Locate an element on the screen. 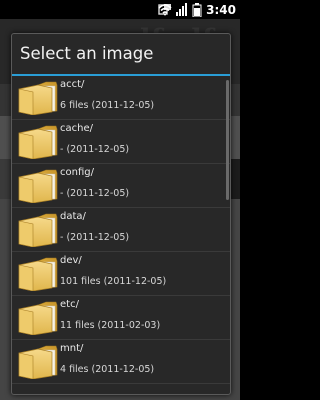  list-item: etc/11 files (2011-02-03) is located at coordinates (121, 318).